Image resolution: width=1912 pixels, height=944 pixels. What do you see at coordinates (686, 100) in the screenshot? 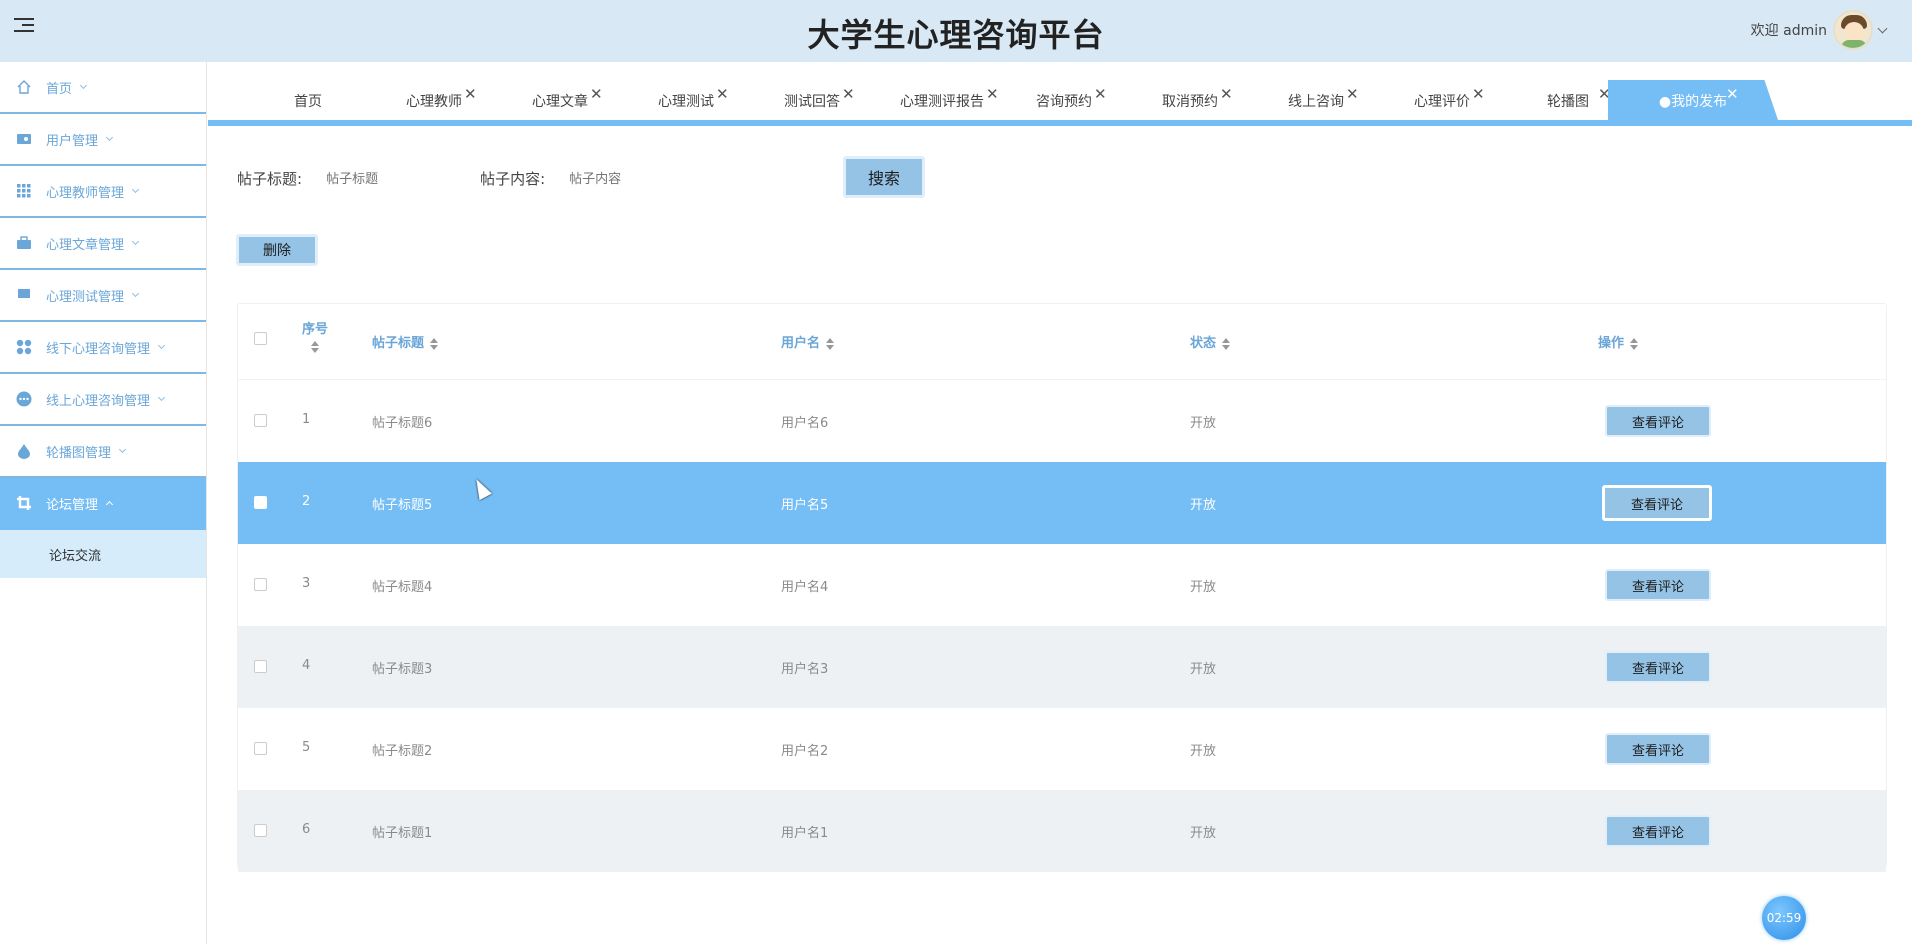
I see `tab-tests: 心理测试 ✕` at bounding box center [686, 100].